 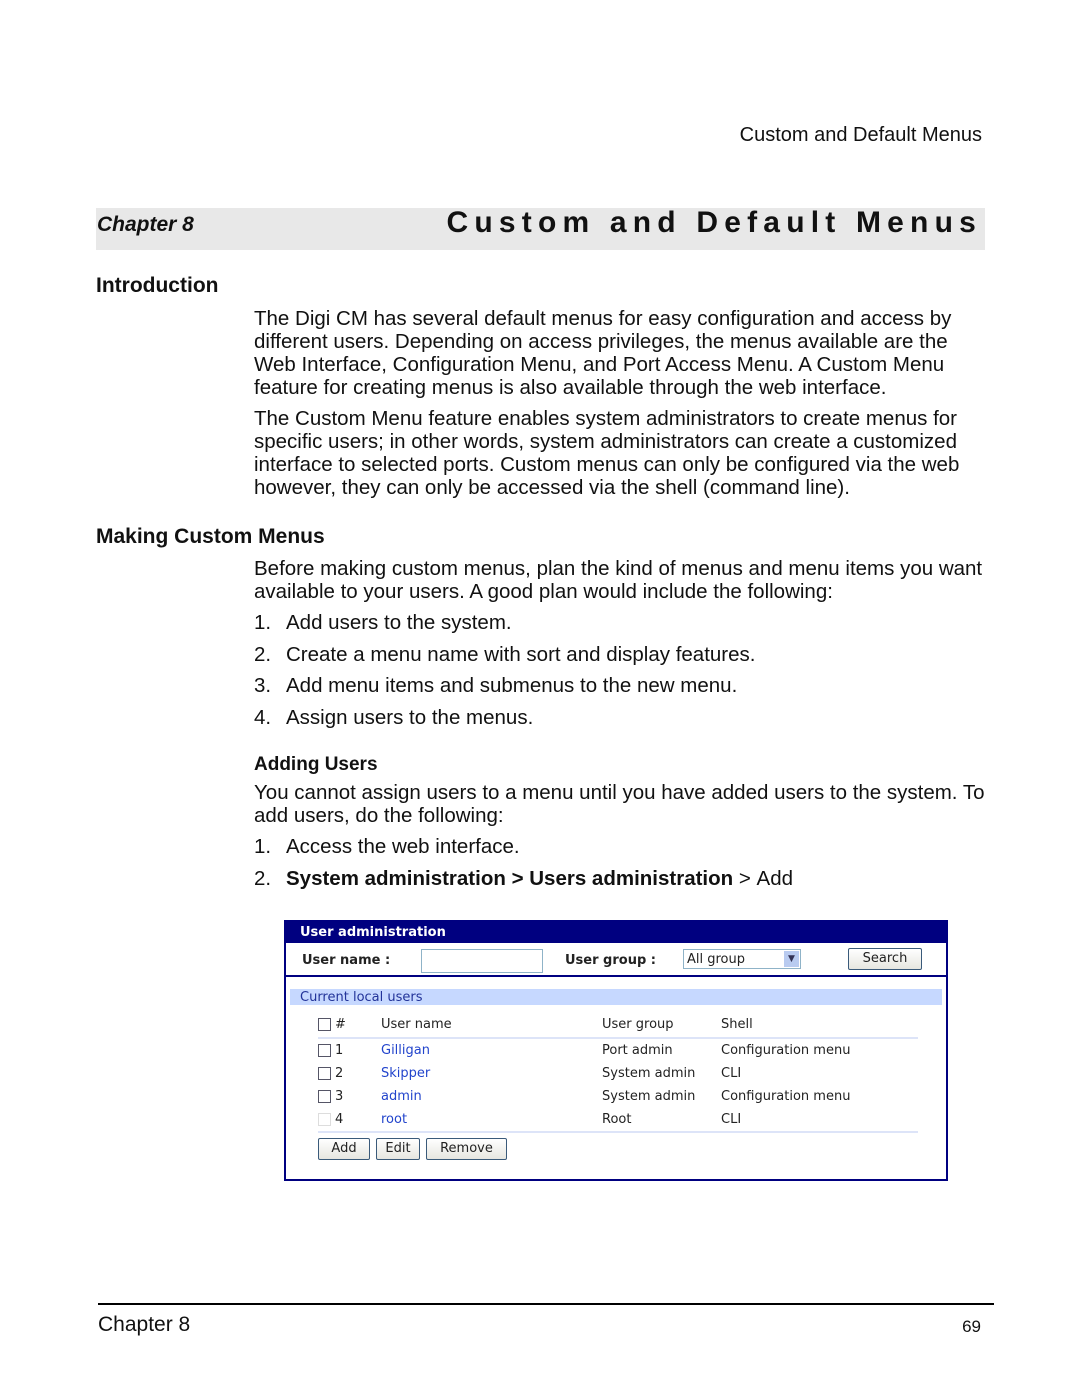 I want to click on footer-divider, so click(x=546, y=1304).